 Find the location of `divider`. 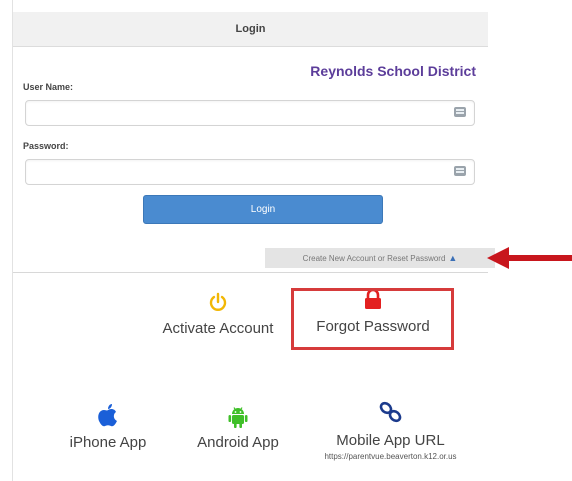

divider is located at coordinates (250, 272).